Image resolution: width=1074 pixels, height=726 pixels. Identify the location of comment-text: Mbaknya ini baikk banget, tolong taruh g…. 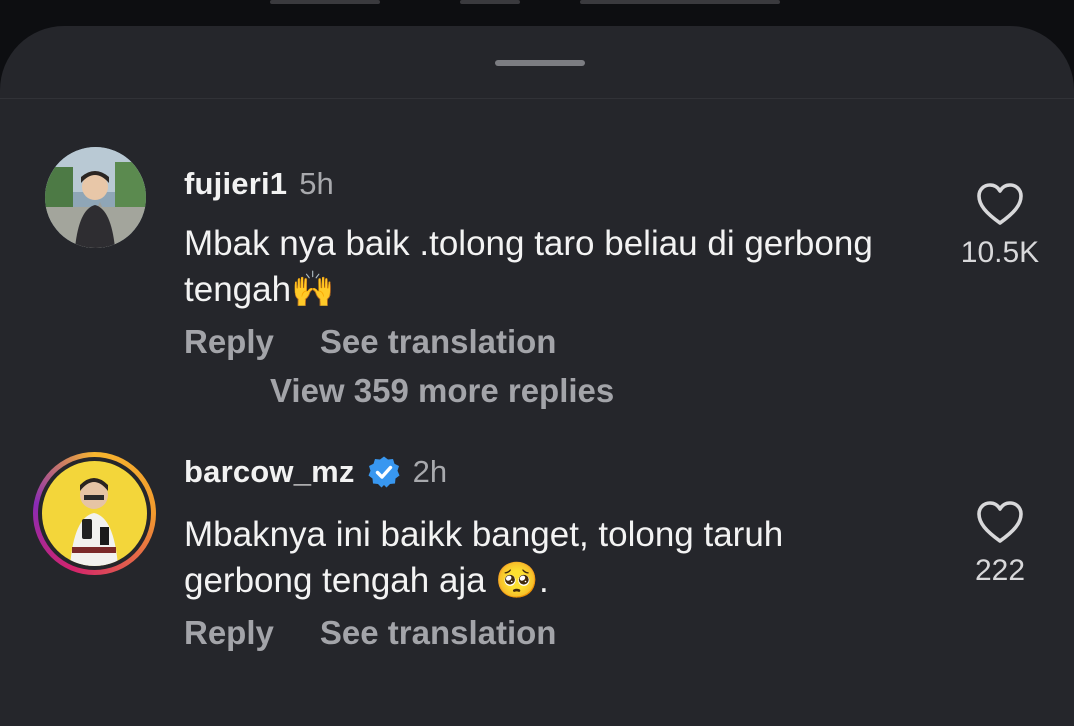
(484, 557).